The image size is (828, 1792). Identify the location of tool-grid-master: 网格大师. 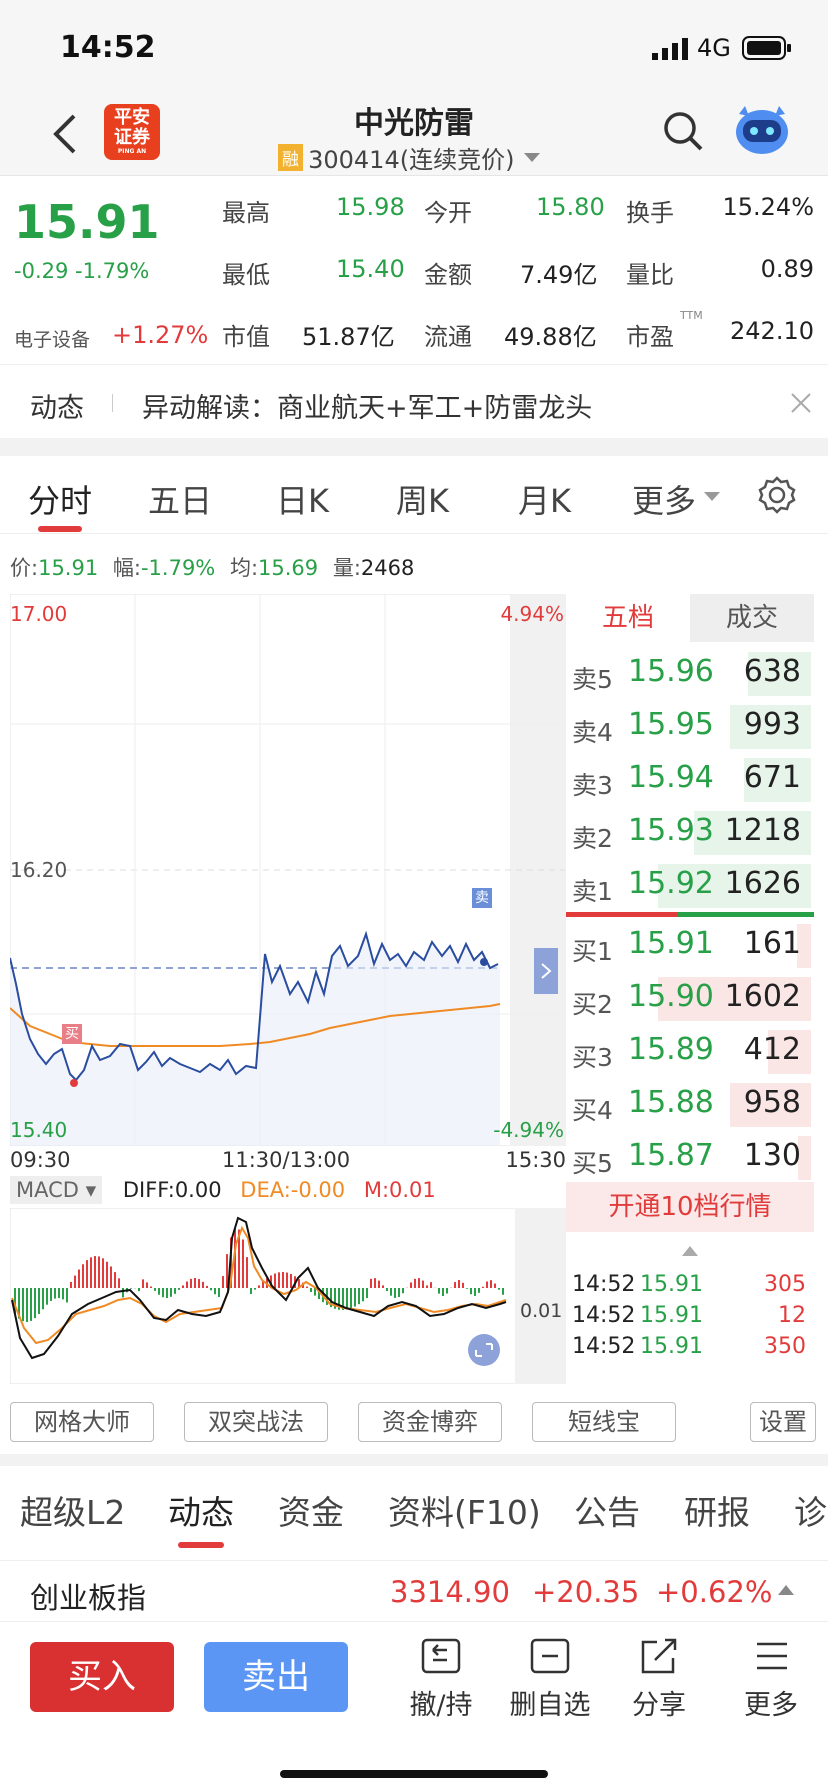
(82, 1422).